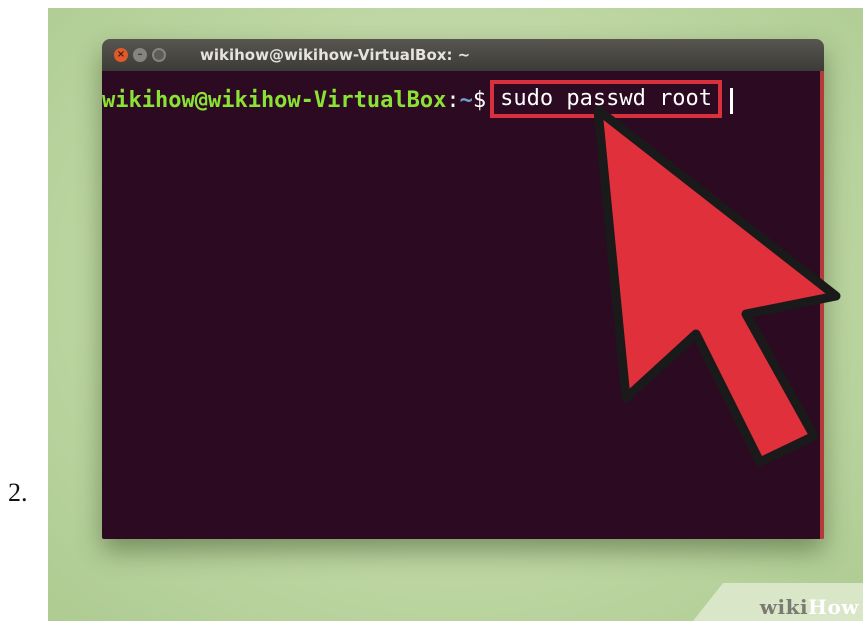  I want to click on close-icon: ×, so click(121, 55).